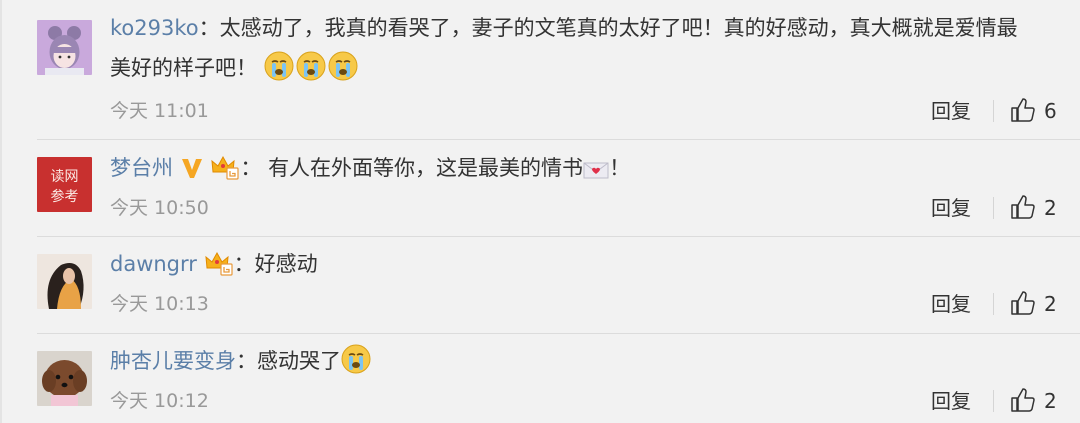 This screenshot has height=423, width=1080. Describe the element at coordinates (183, 68) in the screenshot. I see `comment-text-line2: 美好的样子吧！` at that location.